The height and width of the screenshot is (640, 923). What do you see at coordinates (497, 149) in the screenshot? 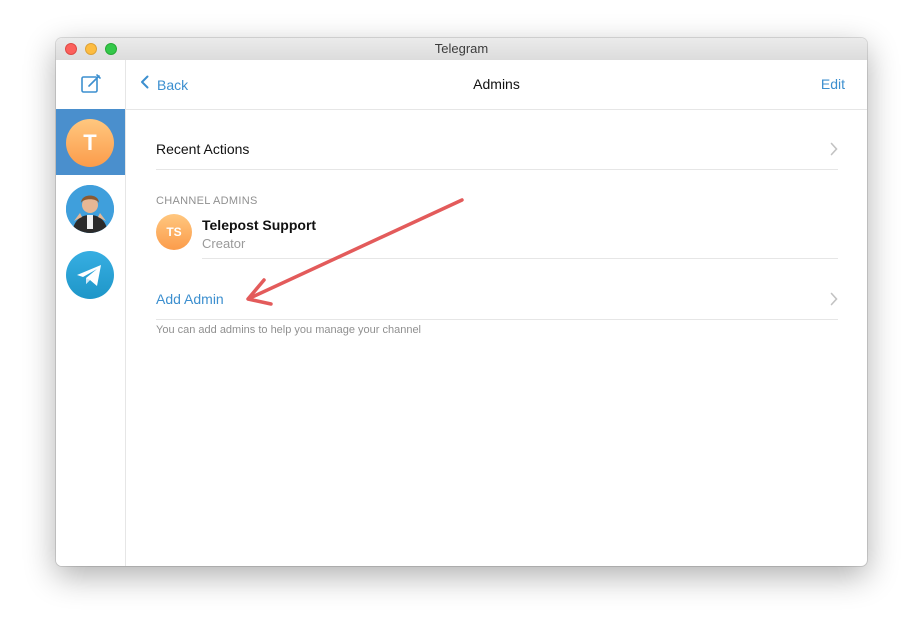
I see `recent-actions-row: Recent Actions` at bounding box center [497, 149].